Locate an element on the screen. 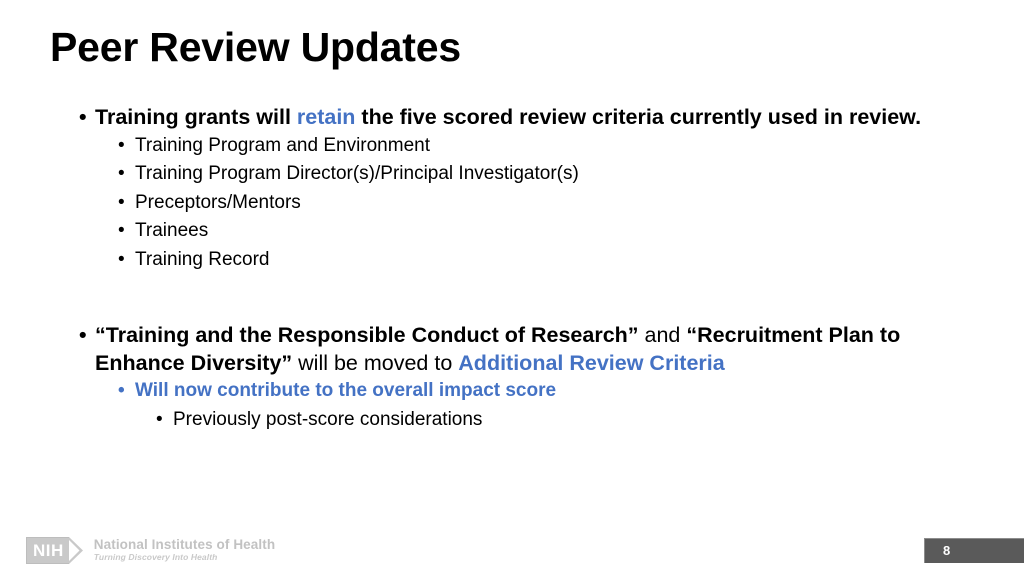 The image size is (1024, 576). nih-monogram: NIH is located at coordinates (47, 550).